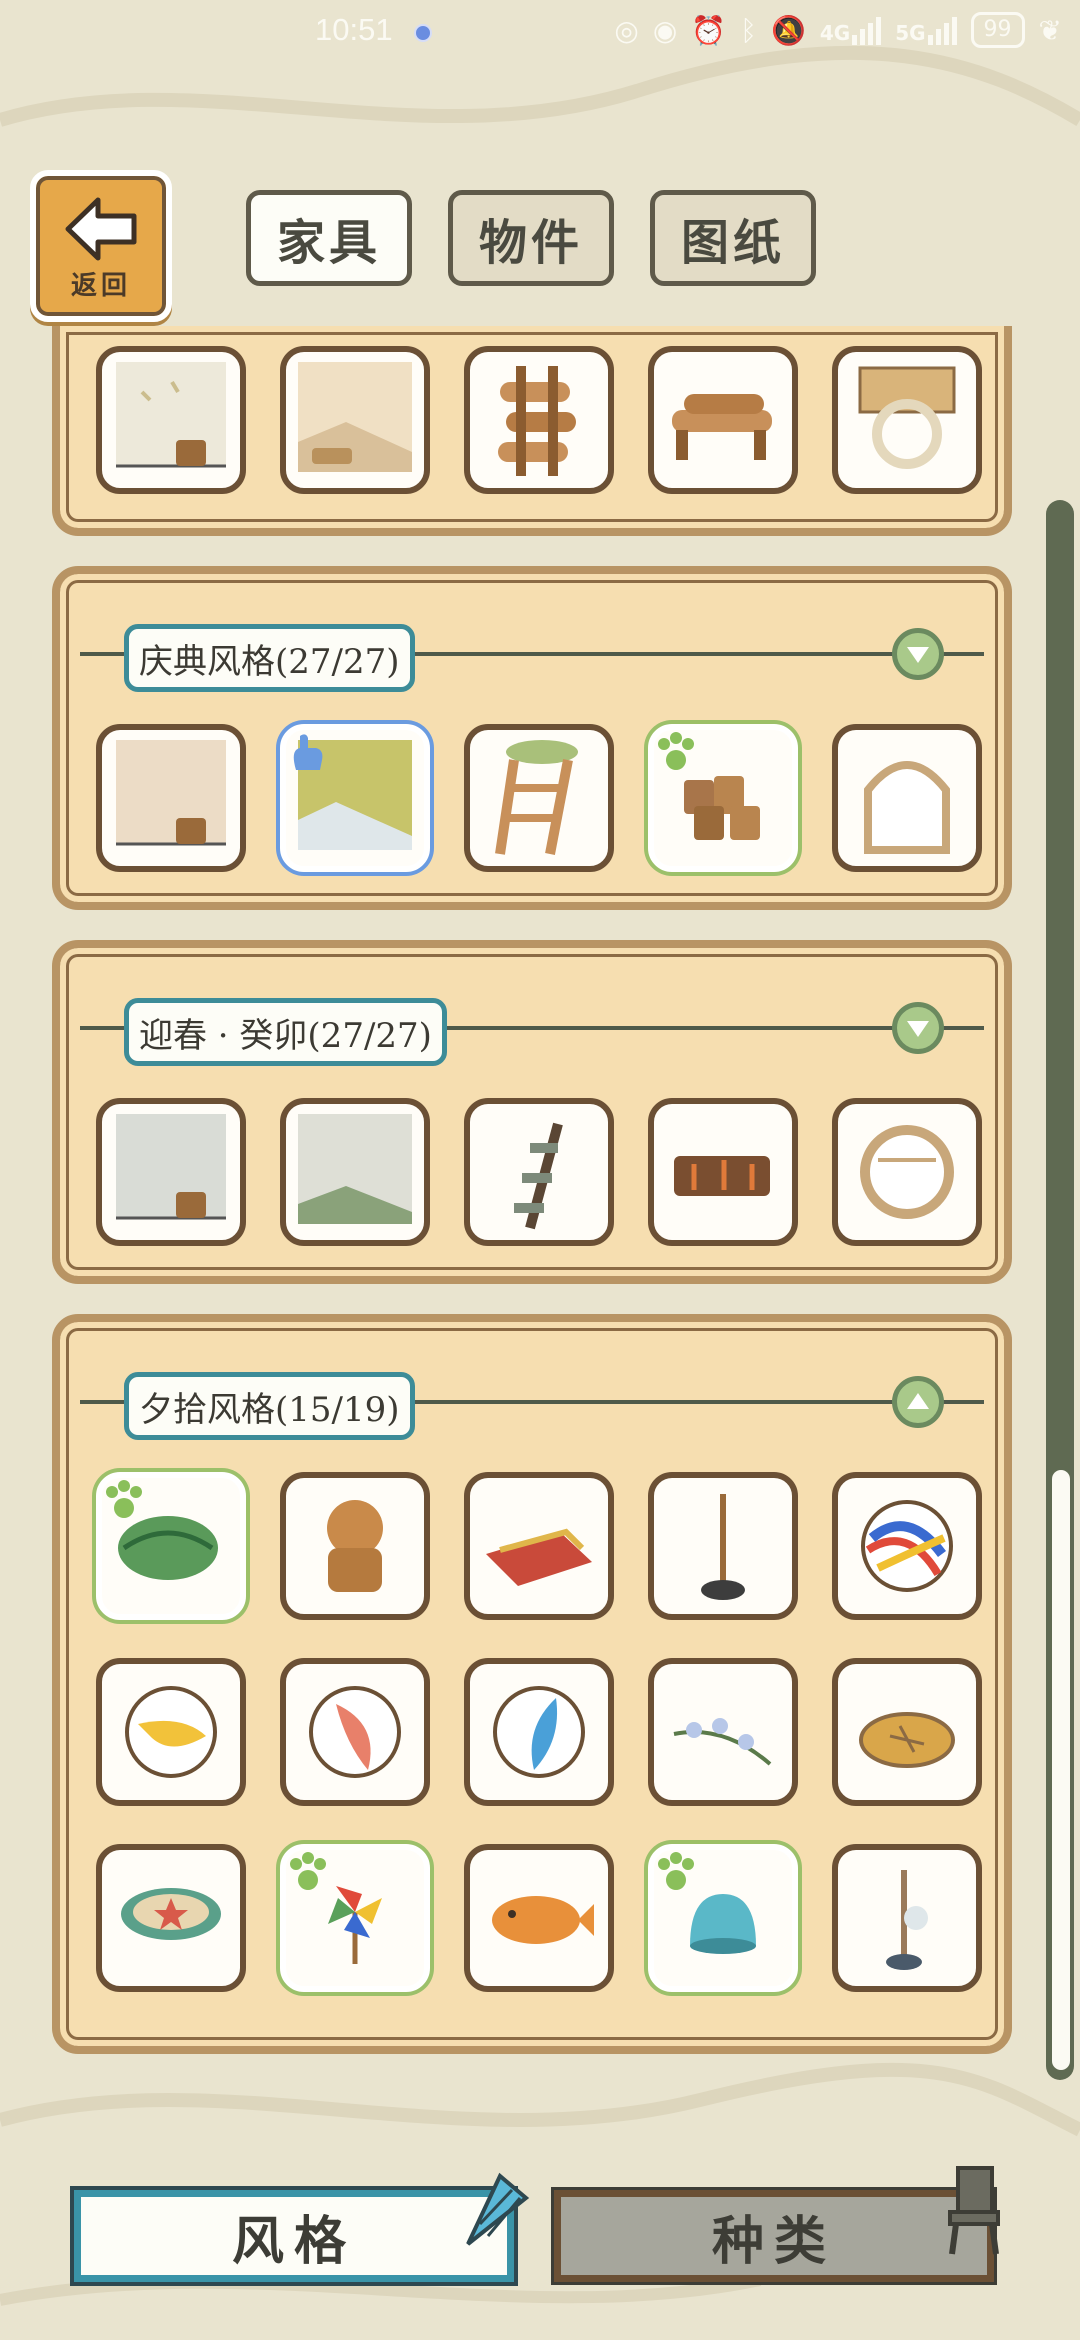  What do you see at coordinates (835, 33) in the screenshot?
I see `network-4g-label: 4G` at bounding box center [835, 33].